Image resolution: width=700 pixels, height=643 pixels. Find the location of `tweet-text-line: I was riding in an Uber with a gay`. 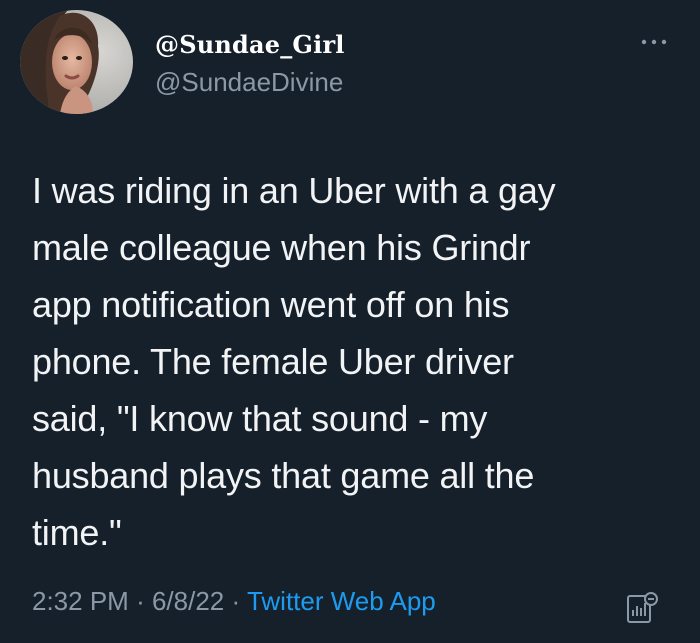

tweet-text-line: I was riding in an Uber with a gay is located at coordinates (294, 190).